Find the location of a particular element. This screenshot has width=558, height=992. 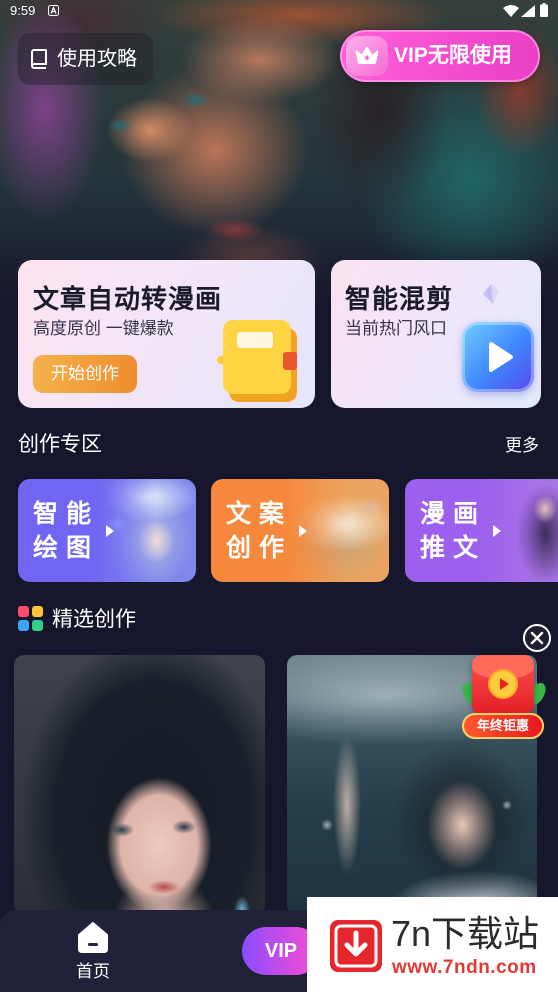

creation-zone-title: 创作专区 is located at coordinates (60, 444).